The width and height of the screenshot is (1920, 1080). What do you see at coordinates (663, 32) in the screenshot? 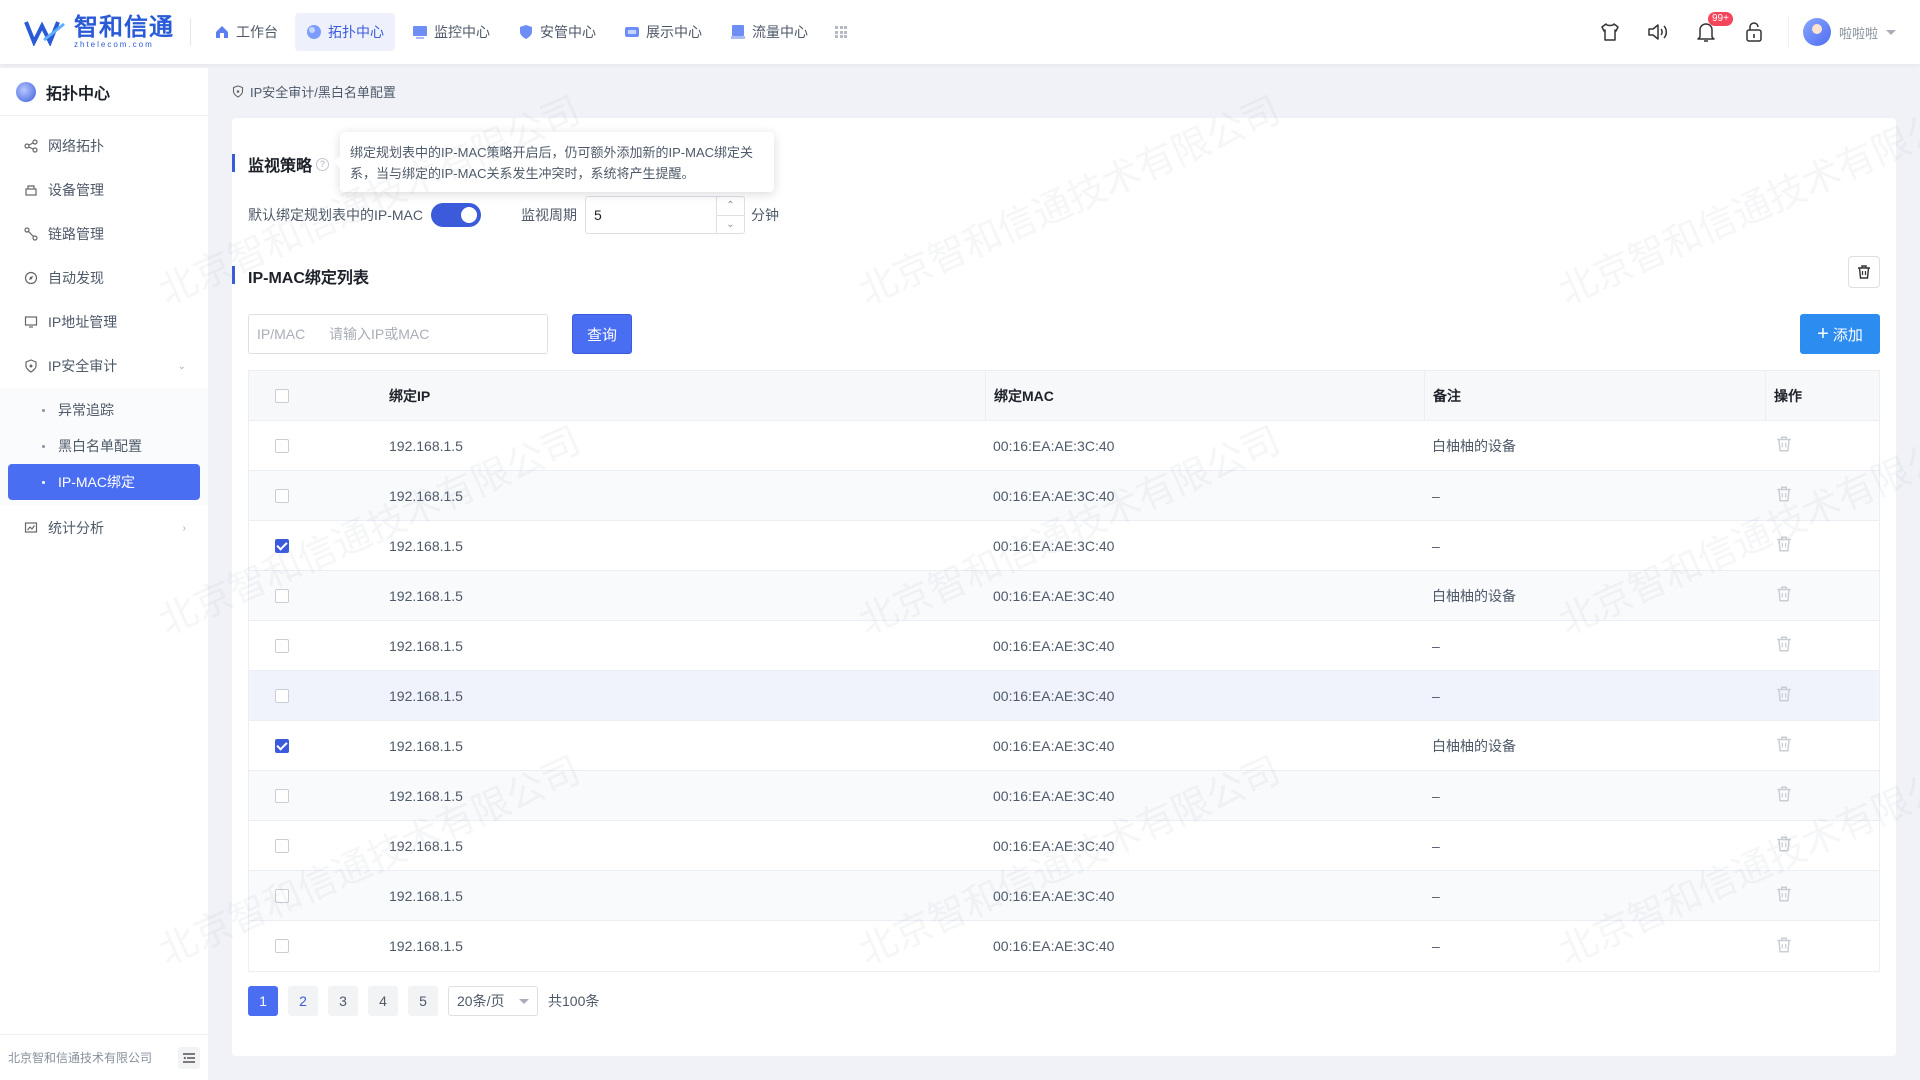
I see `nav-item-display: 展示中心` at bounding box center [663, 32].